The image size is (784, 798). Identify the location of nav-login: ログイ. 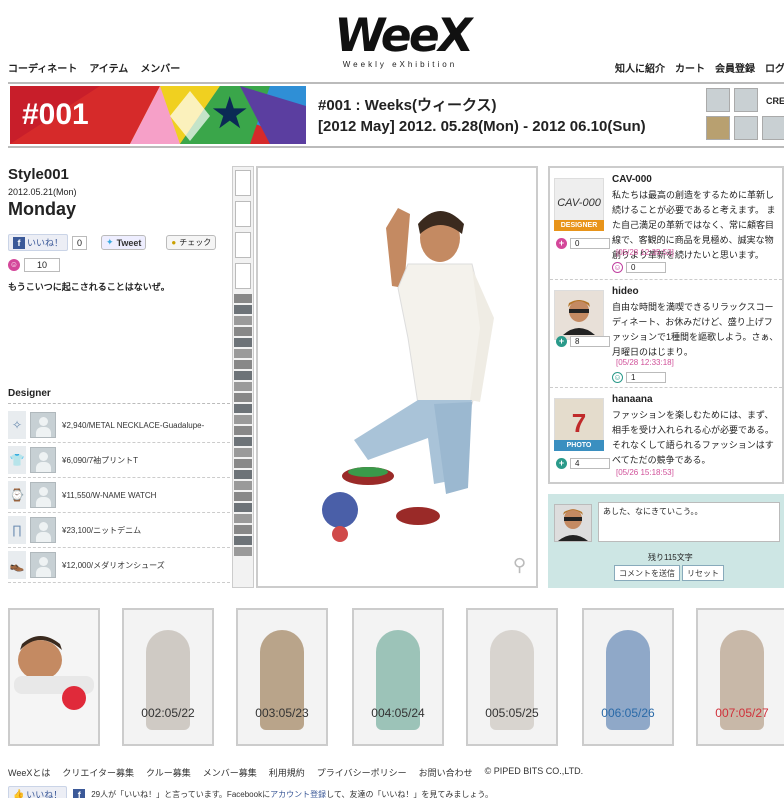
(774, 67).